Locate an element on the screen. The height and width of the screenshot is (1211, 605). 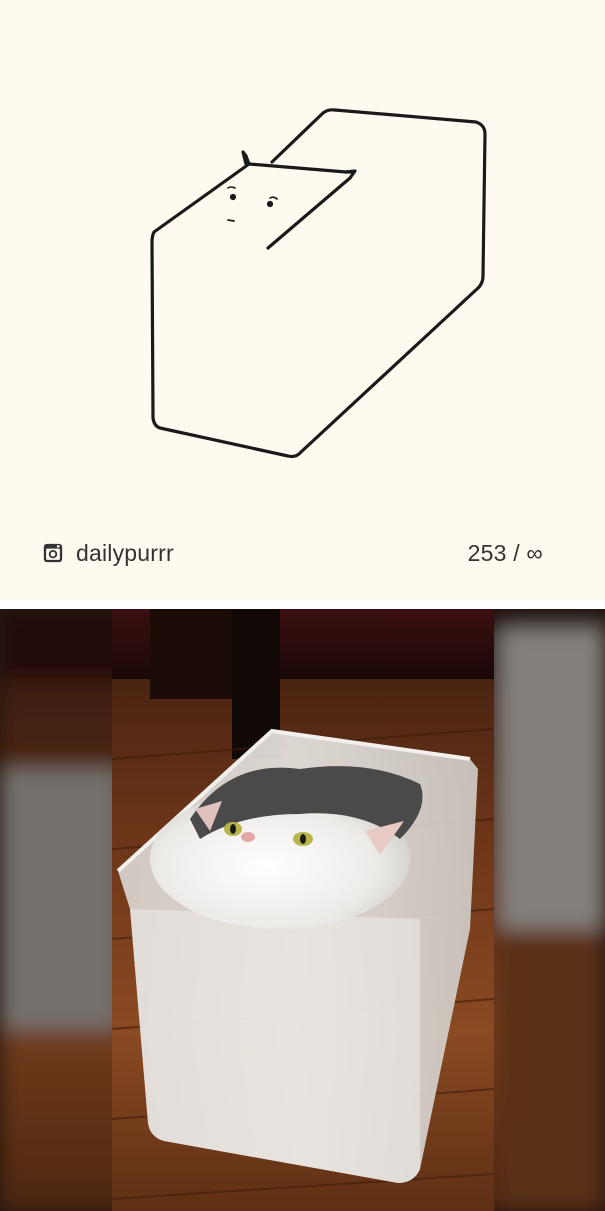
card-footer: dailypurrr 253 / ∞ is located at coordinates (292, 553).